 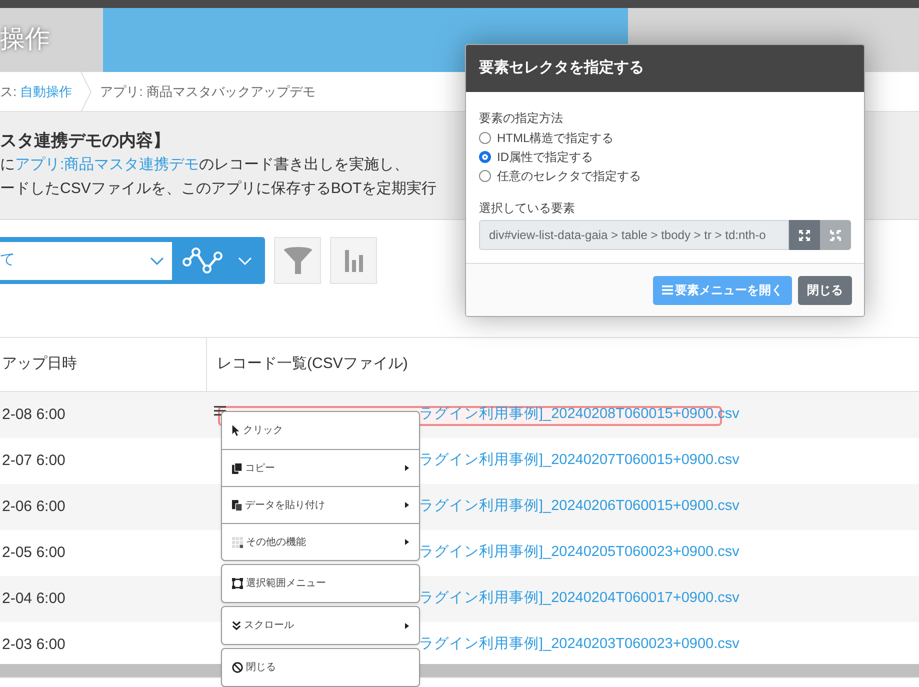 What do you see at coordinates (237, 583) in the screenshot?
I see `selection-icon` at bounding box center [237, 583].